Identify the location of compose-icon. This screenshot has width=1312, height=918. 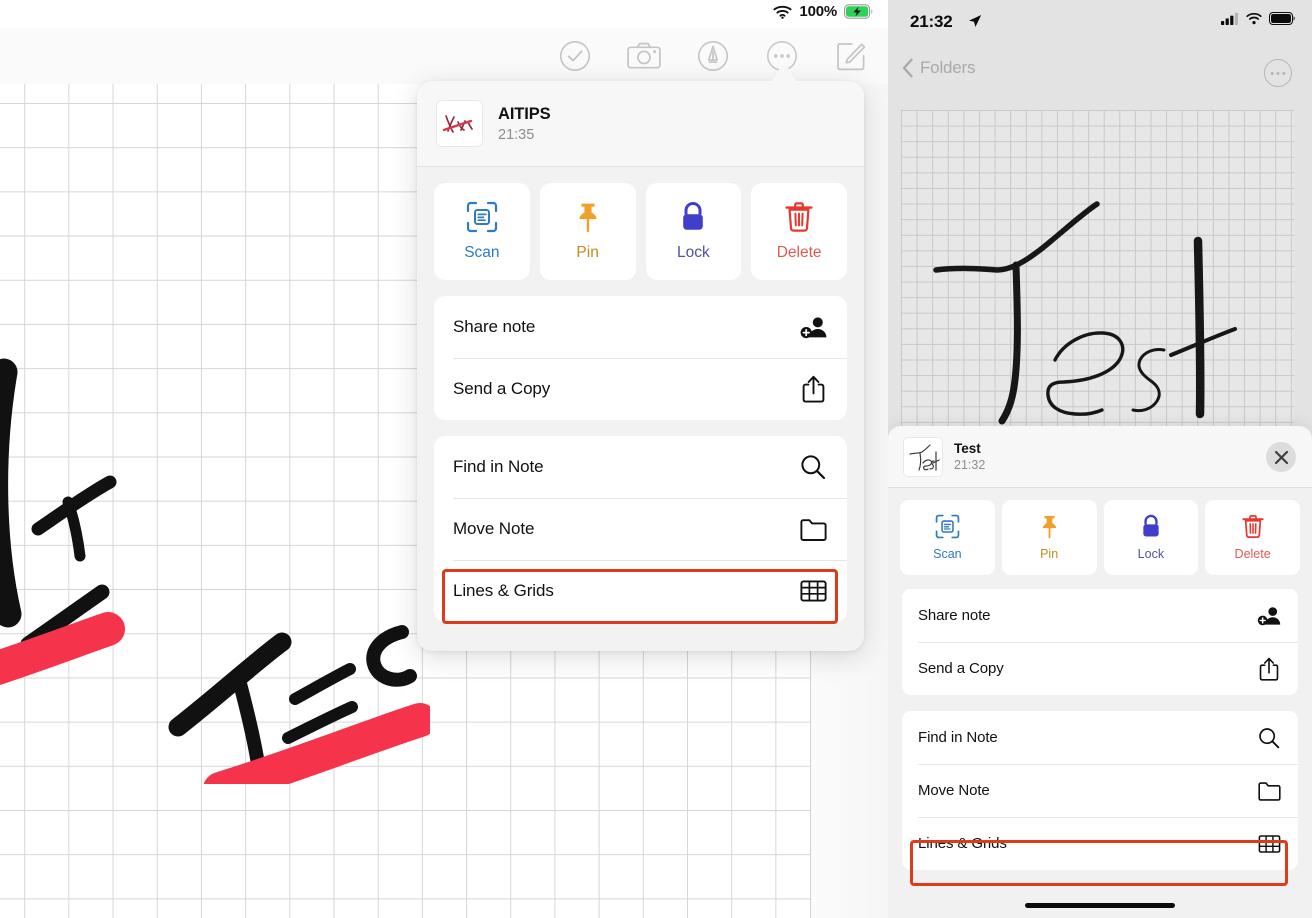
(850, 56).